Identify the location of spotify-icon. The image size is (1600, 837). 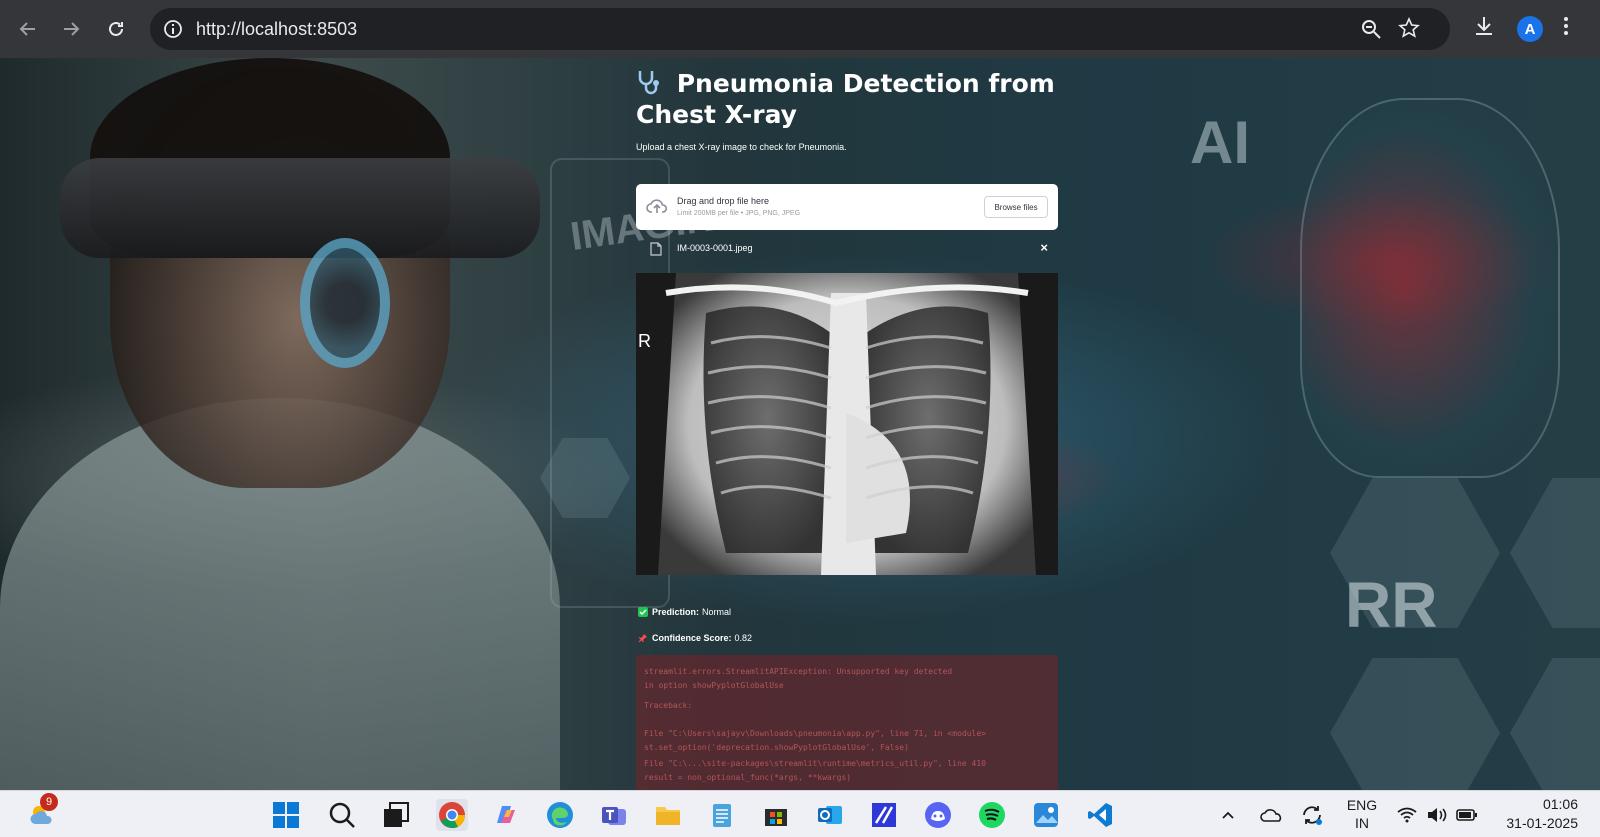
(992, 815).